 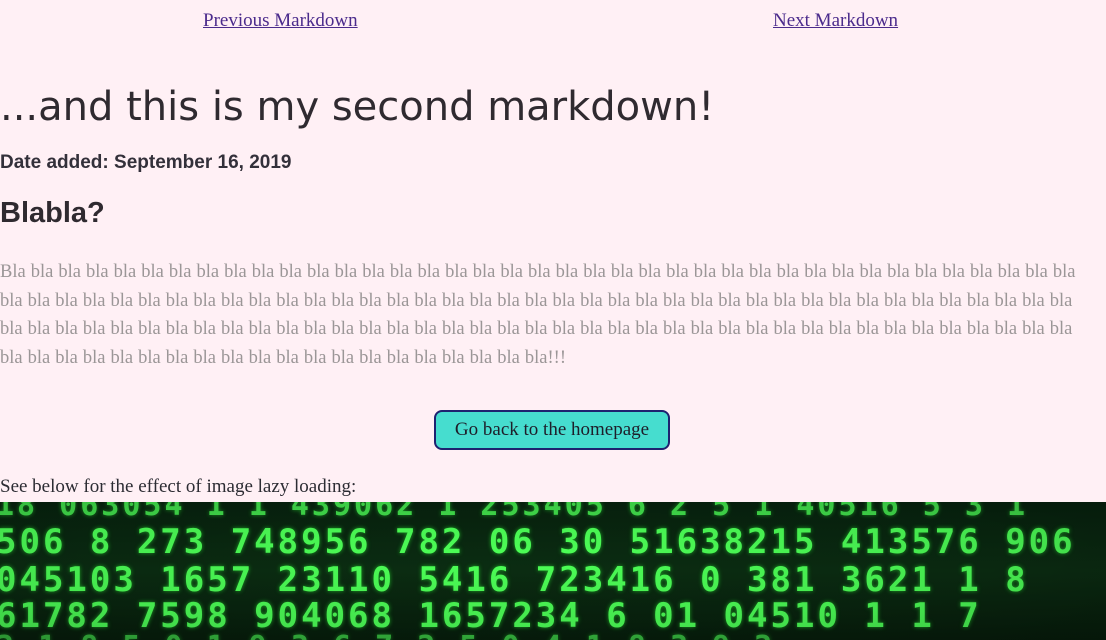 I want to click on next-markdown-link: Next Markdown, so click(x=835, y=21).